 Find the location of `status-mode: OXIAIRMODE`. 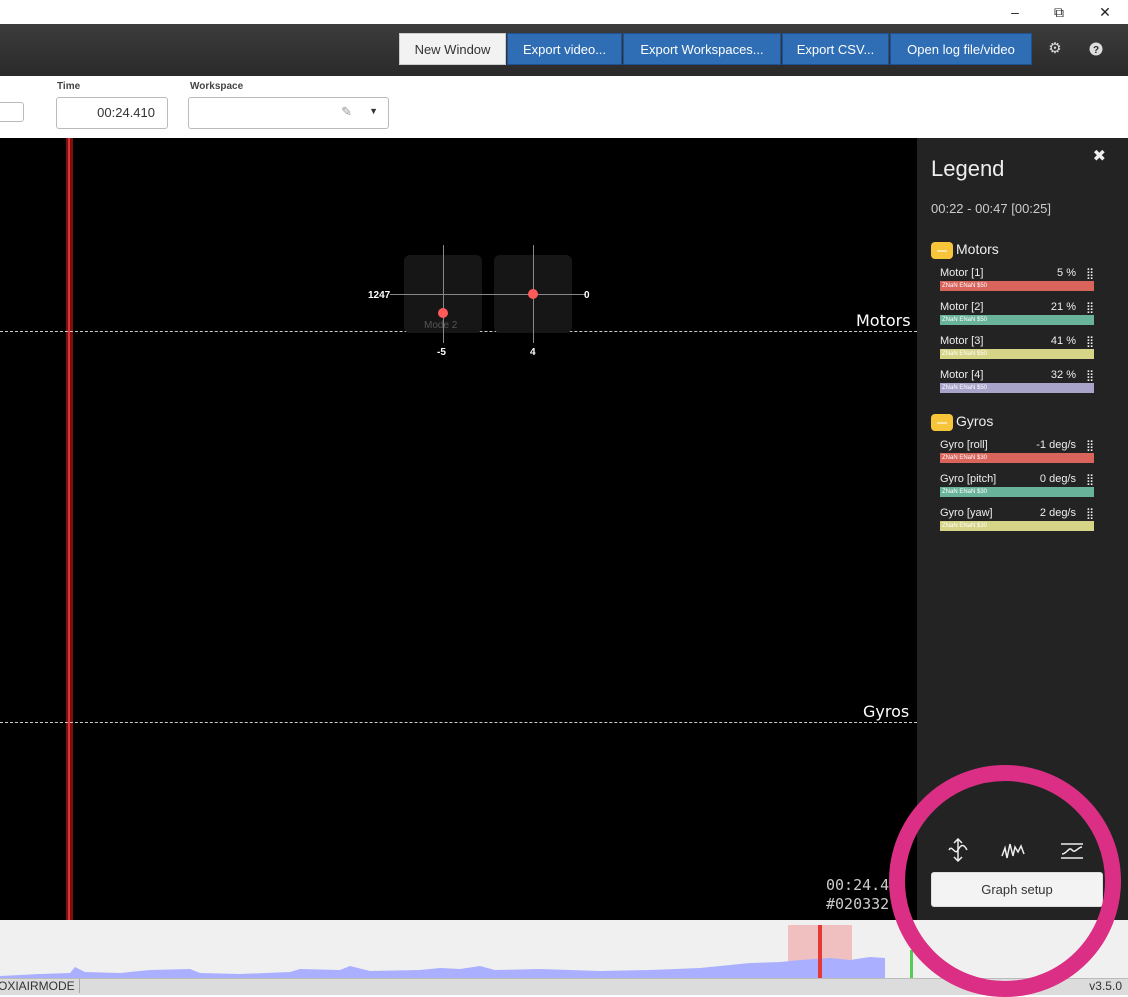

status-mode: OXIAIRMODE is located at coordinates (40, 986).